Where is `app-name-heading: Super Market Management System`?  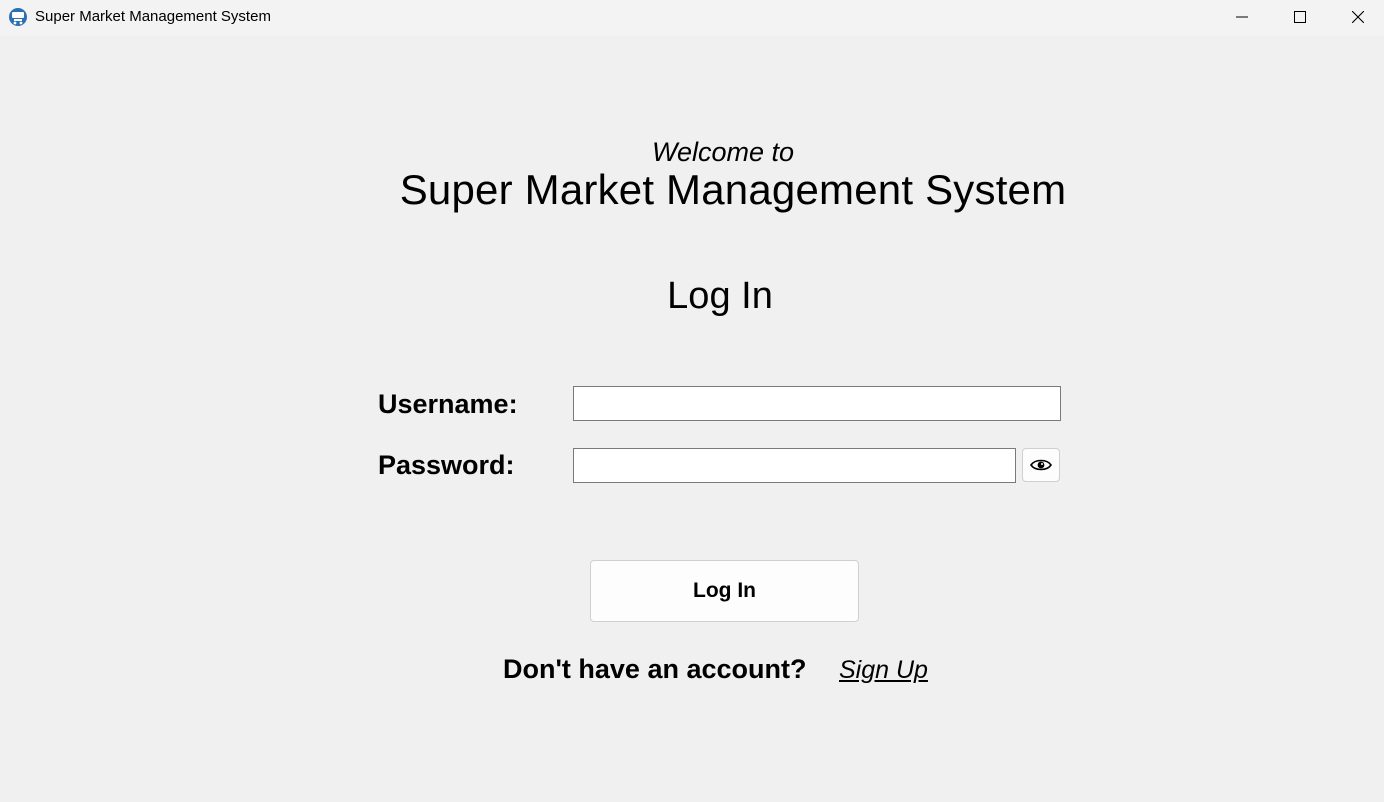
app-name-heading: Super Market Management System is located at coordinates (733, 189).